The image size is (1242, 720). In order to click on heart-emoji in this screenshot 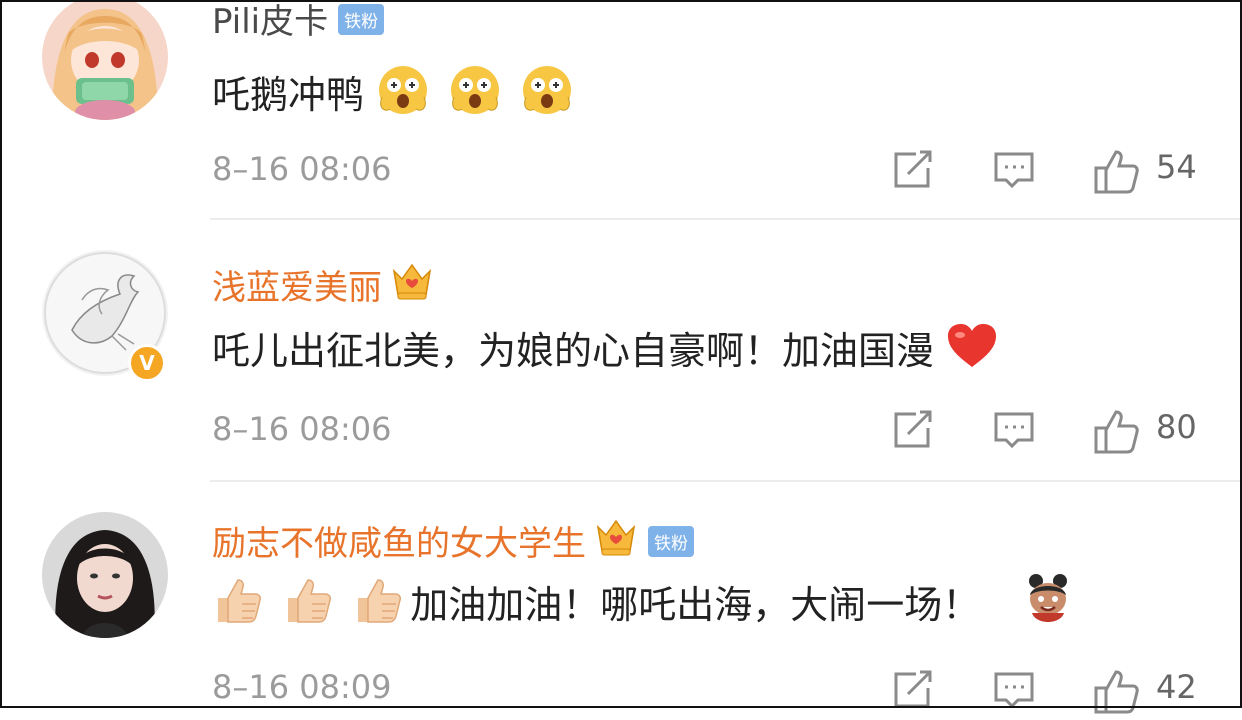, I will do `click(972, 350)`.